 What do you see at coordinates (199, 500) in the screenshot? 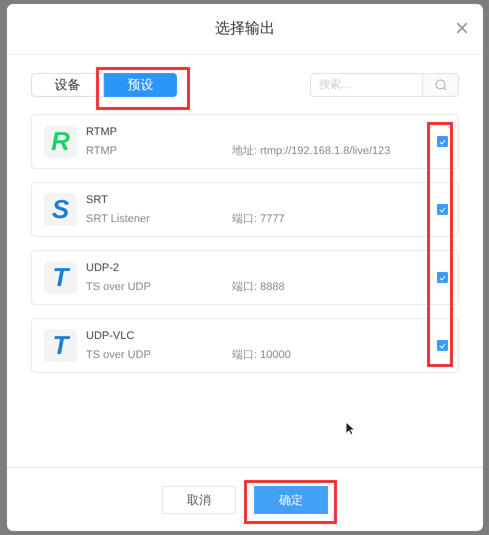
I see `cancel-button: 取消` at bounding box center [199, 500].